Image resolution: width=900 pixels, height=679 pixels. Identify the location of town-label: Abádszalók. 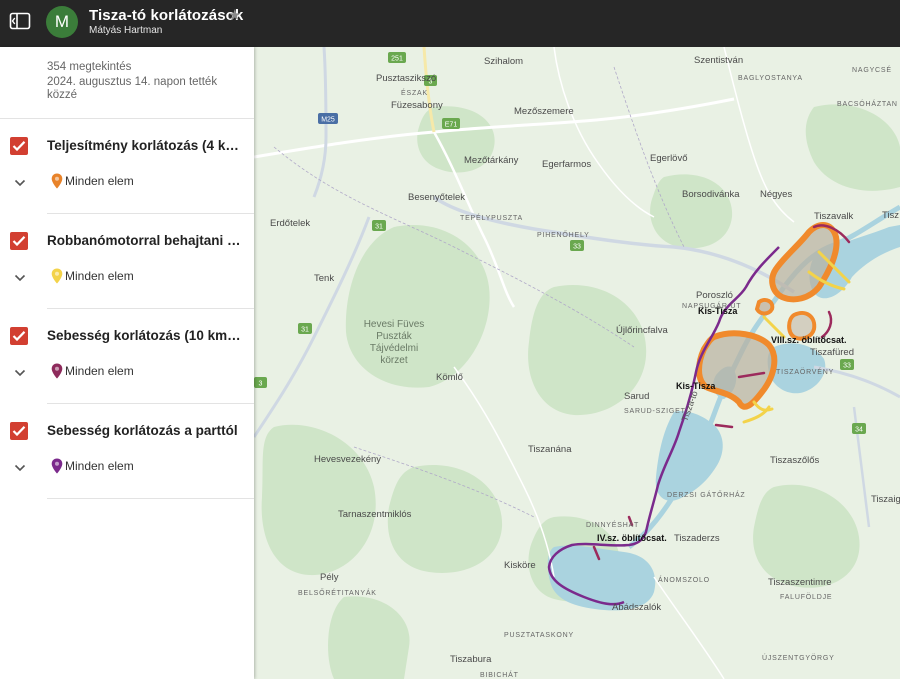
(636, 607).